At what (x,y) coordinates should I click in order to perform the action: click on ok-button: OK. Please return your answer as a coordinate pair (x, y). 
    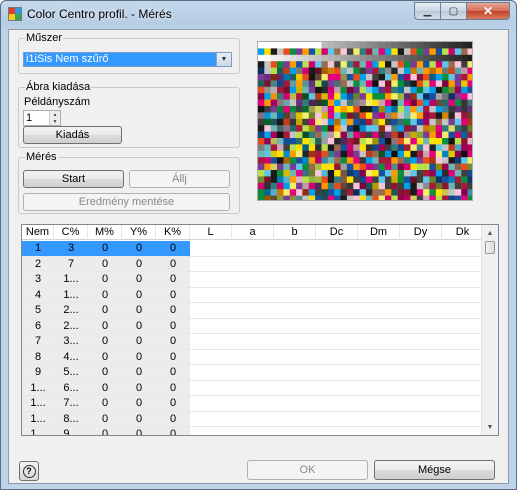
    Looking at the image, I should click on (307, 470).